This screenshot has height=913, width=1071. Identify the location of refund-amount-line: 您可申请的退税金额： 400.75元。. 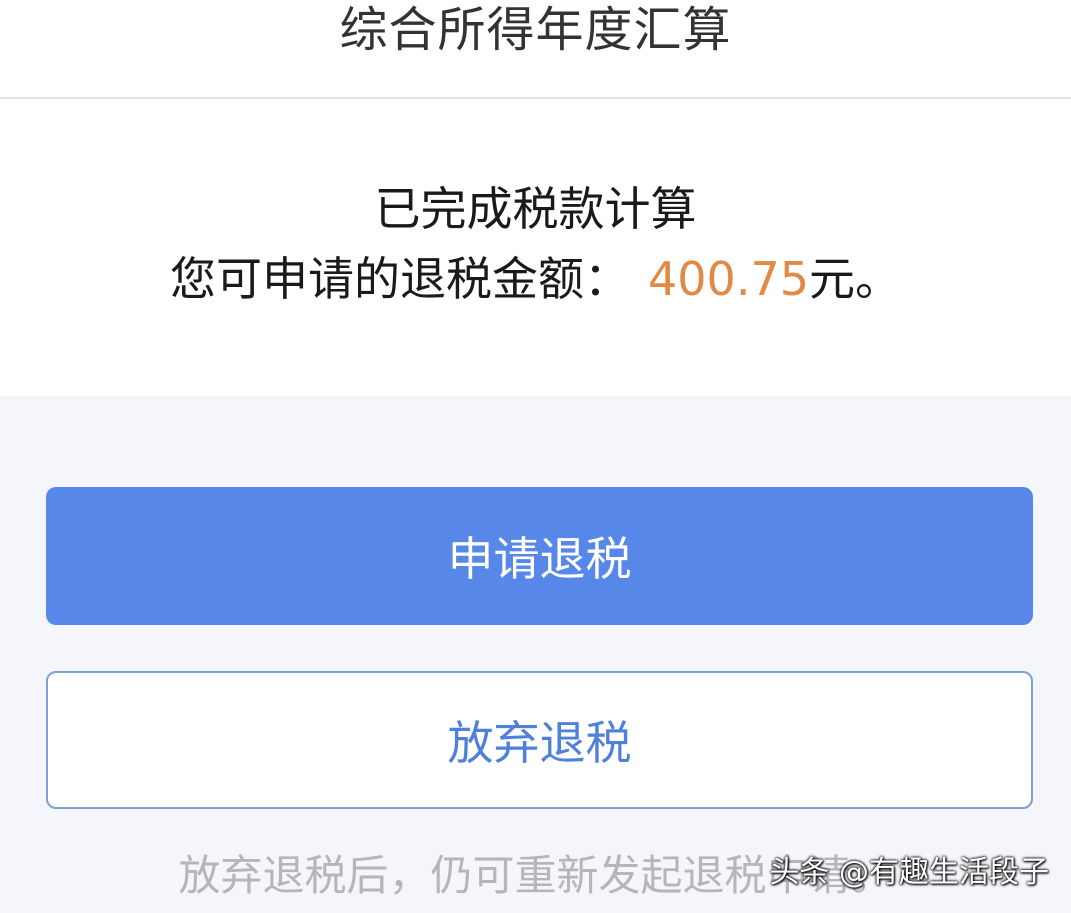
(535, 279).